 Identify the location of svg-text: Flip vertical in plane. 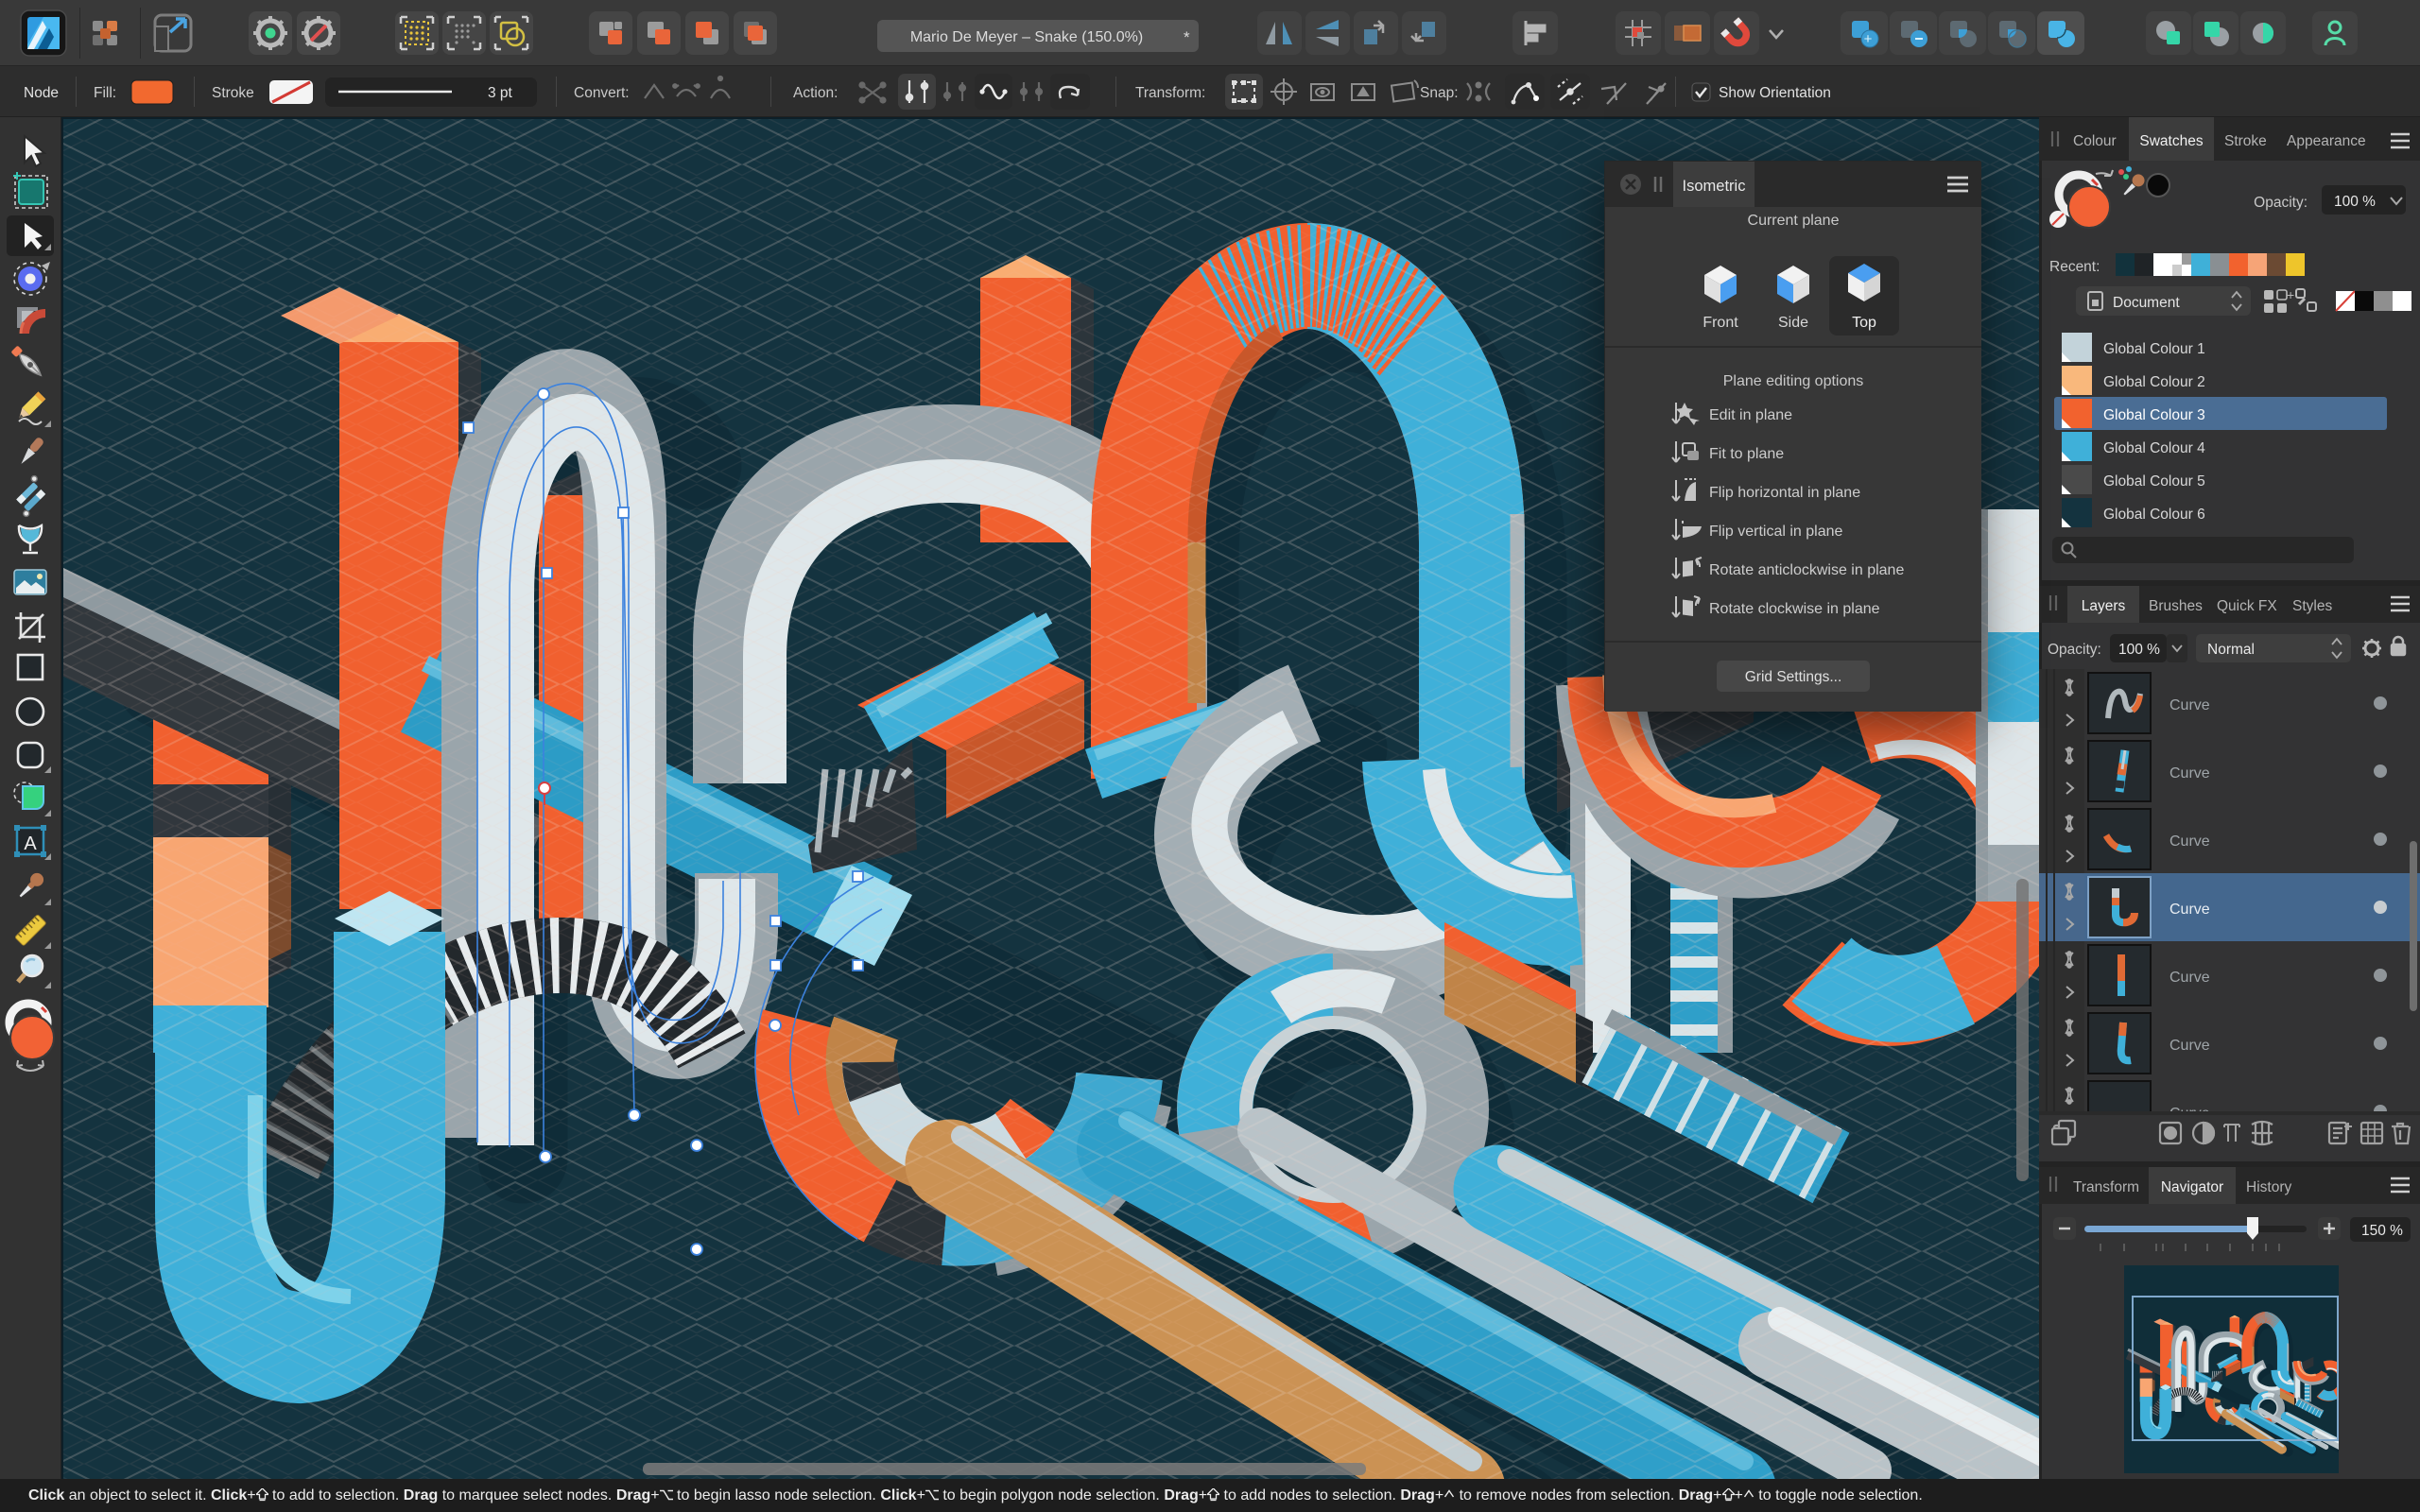
(1776, 532).